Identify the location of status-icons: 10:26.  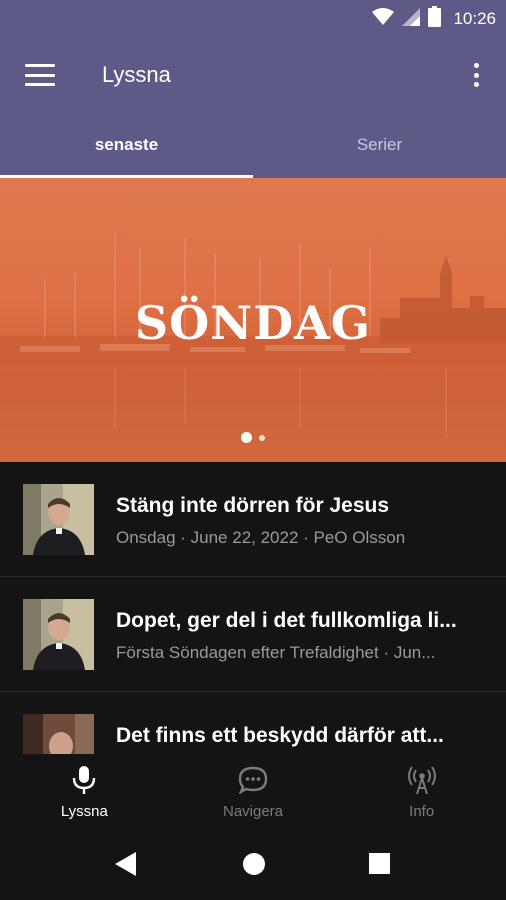
(434, 19).